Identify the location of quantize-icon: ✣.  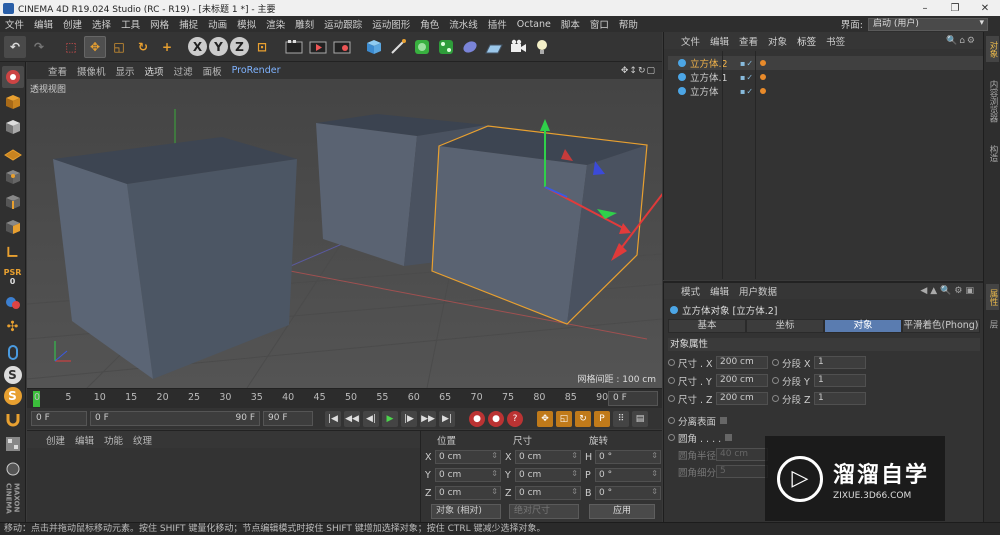
(13, 327).